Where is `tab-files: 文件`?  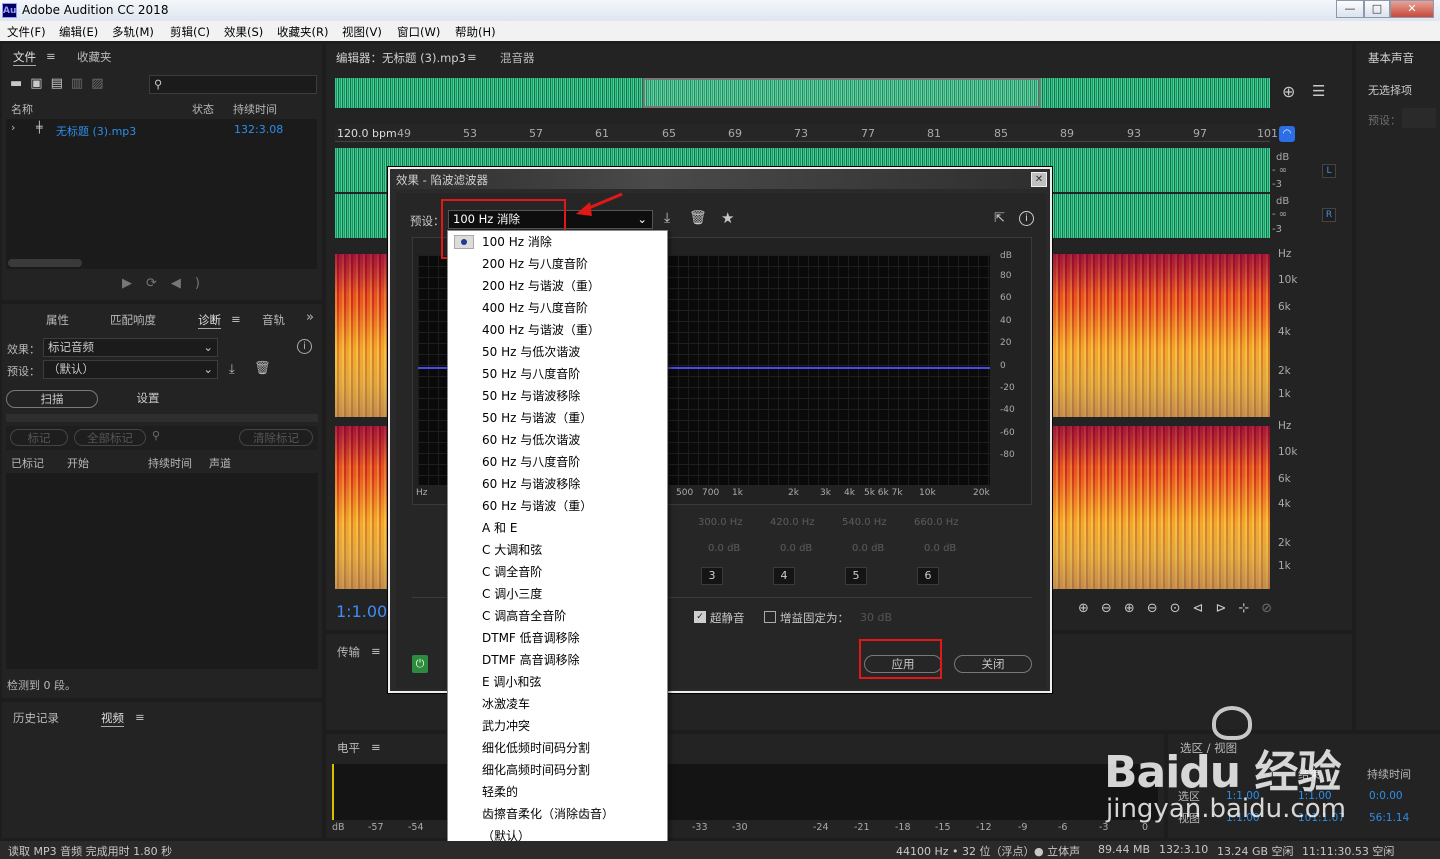 tab-files: 文件 is located at coordinates (24, 57).